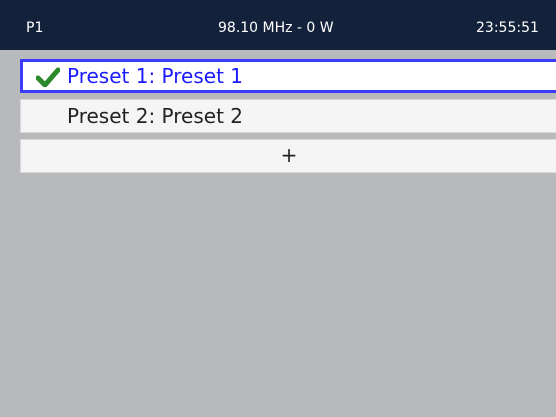 Image resolution: width=556 pixels, height=417 pixels. I want to click on add-preset-label: +, so click(289, 155).